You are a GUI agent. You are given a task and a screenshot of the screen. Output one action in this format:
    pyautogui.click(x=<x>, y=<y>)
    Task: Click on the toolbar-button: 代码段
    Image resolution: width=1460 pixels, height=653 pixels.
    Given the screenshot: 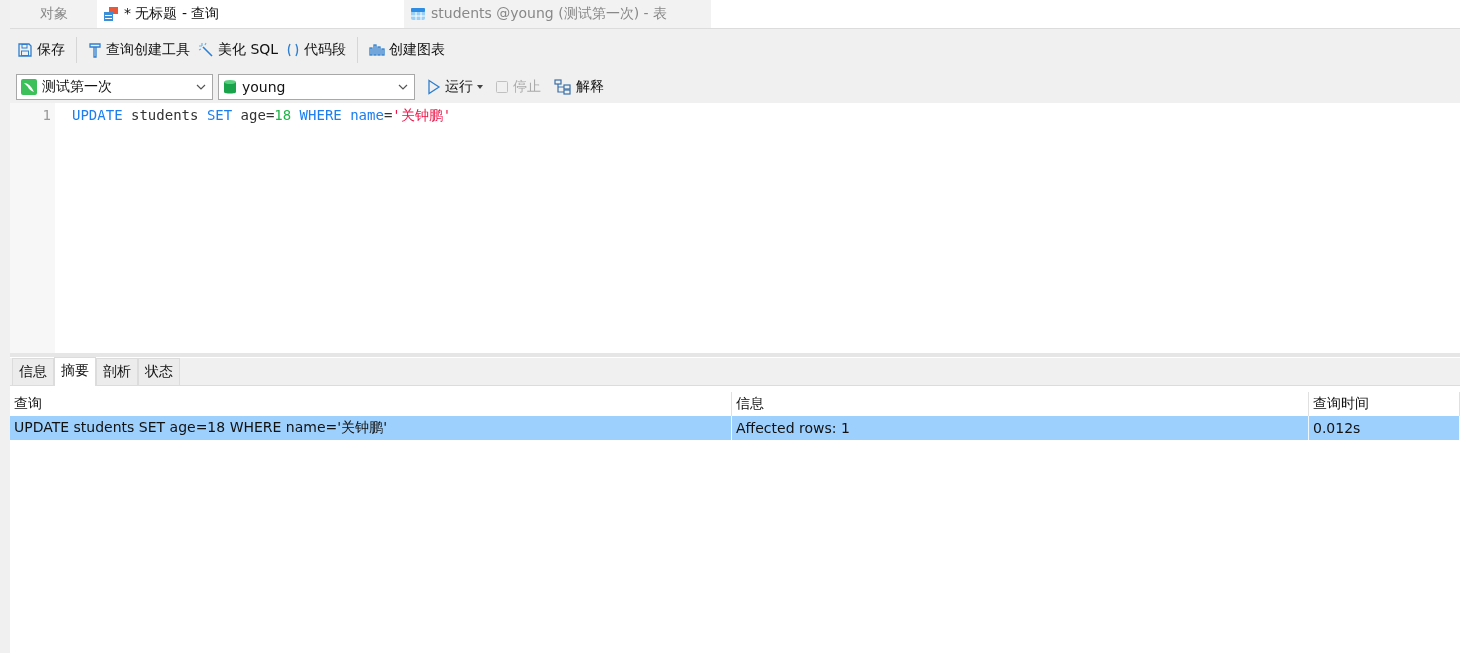 What is the action you would take?
    pyautogui.click(x=316, y=50)
    